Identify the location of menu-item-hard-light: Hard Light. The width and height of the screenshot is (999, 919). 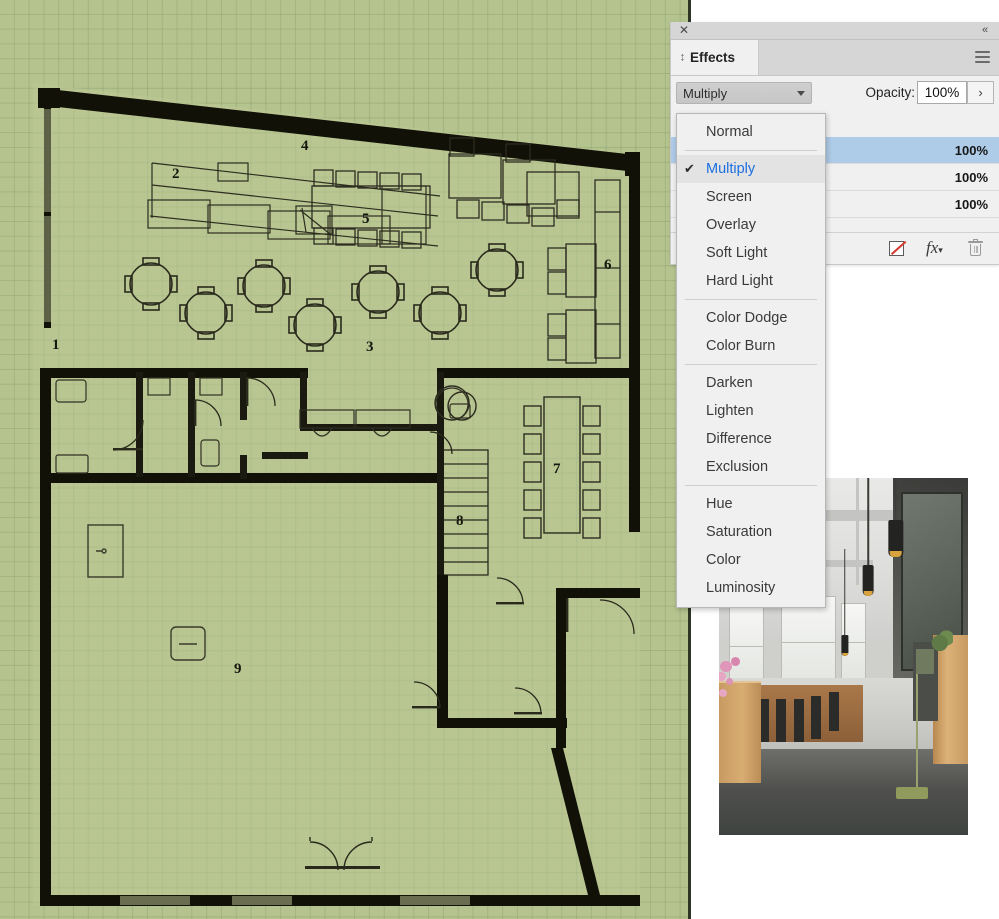
(751, 281).